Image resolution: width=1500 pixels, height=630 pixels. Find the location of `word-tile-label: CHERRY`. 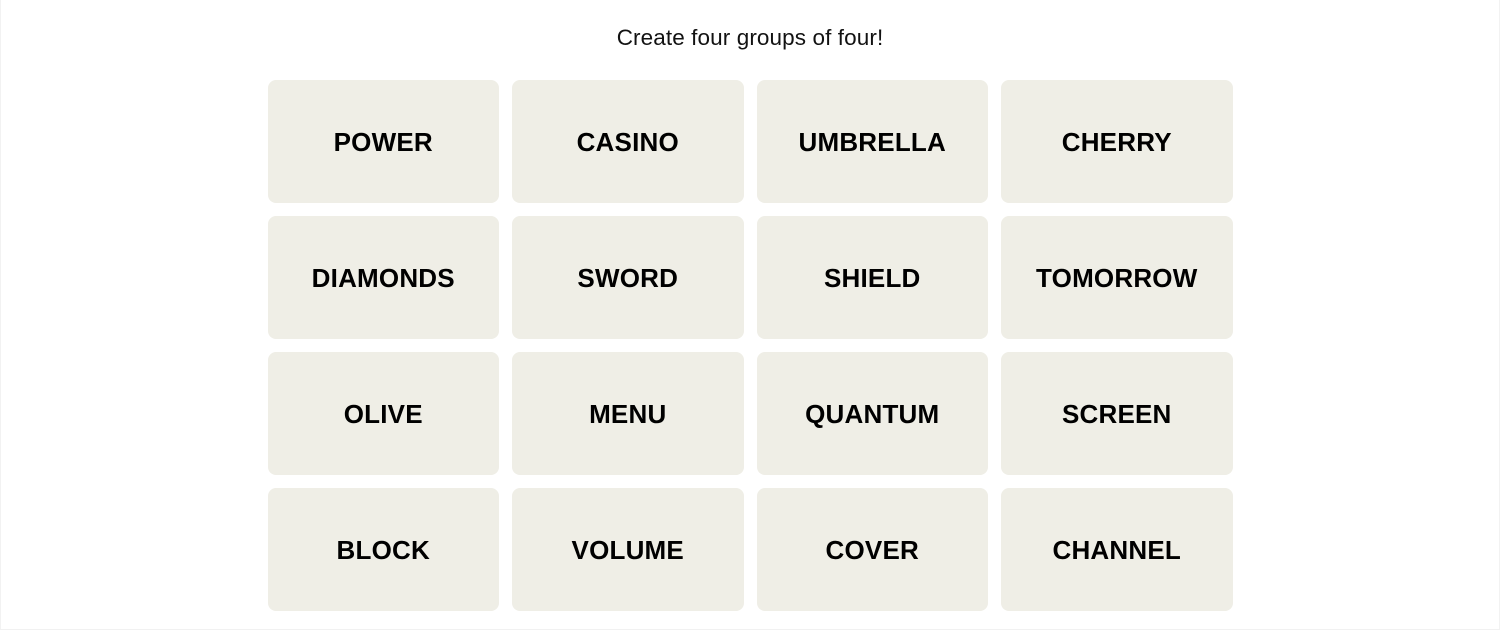

word-tile-label: CHERRY is located at coordinates (1116, 141).